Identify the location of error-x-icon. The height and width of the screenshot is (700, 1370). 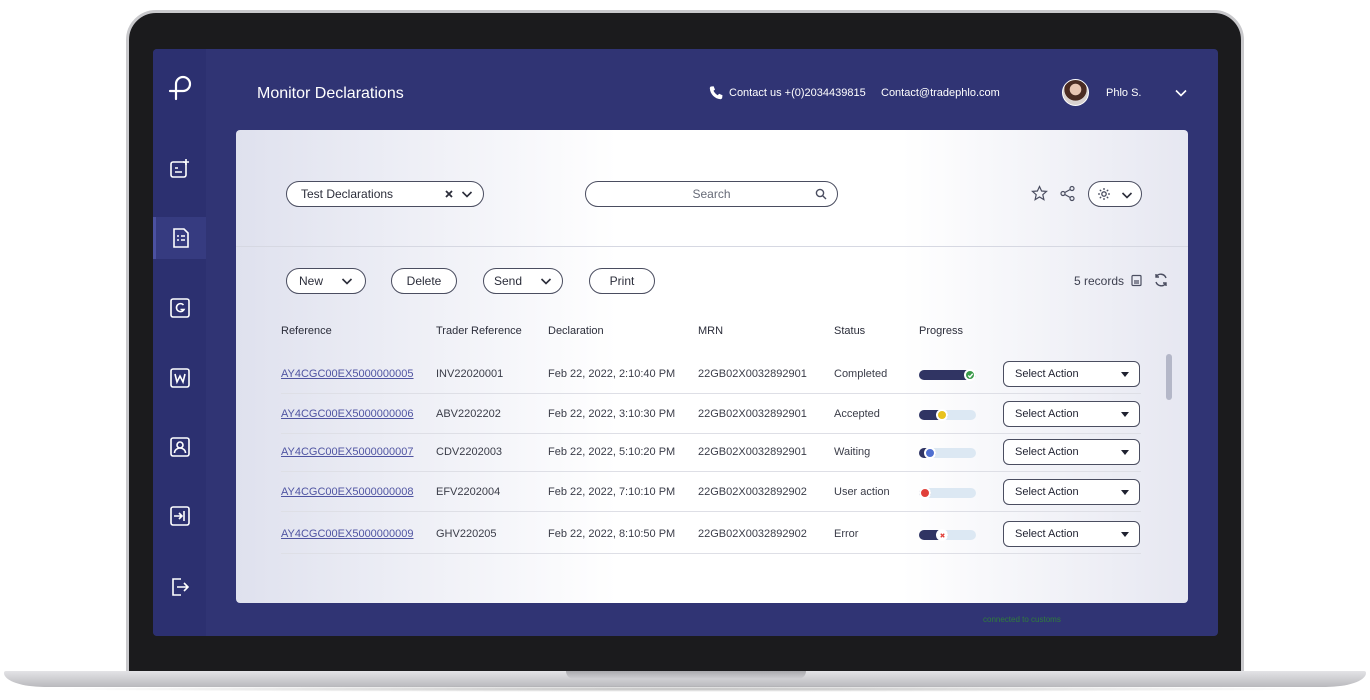
(942, 535).